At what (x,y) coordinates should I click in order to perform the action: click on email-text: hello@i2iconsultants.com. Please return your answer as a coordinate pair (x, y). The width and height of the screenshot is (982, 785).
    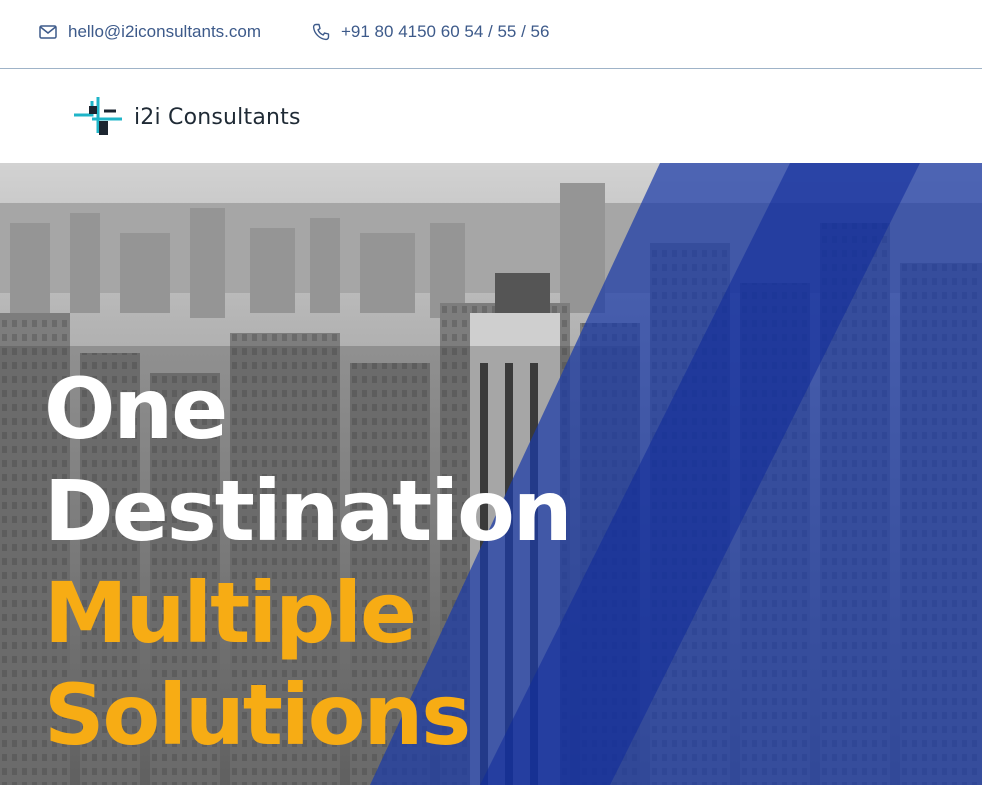
    Looking at the image, I should click on (165, 31).